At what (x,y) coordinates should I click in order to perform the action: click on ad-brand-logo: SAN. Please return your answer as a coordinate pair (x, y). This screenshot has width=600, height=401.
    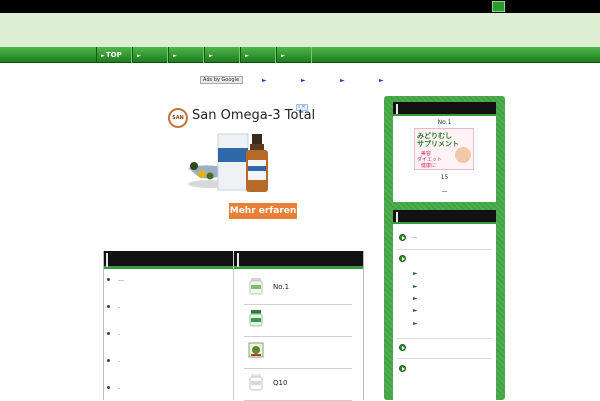
    Looking at the image, I should click on (178, 118).